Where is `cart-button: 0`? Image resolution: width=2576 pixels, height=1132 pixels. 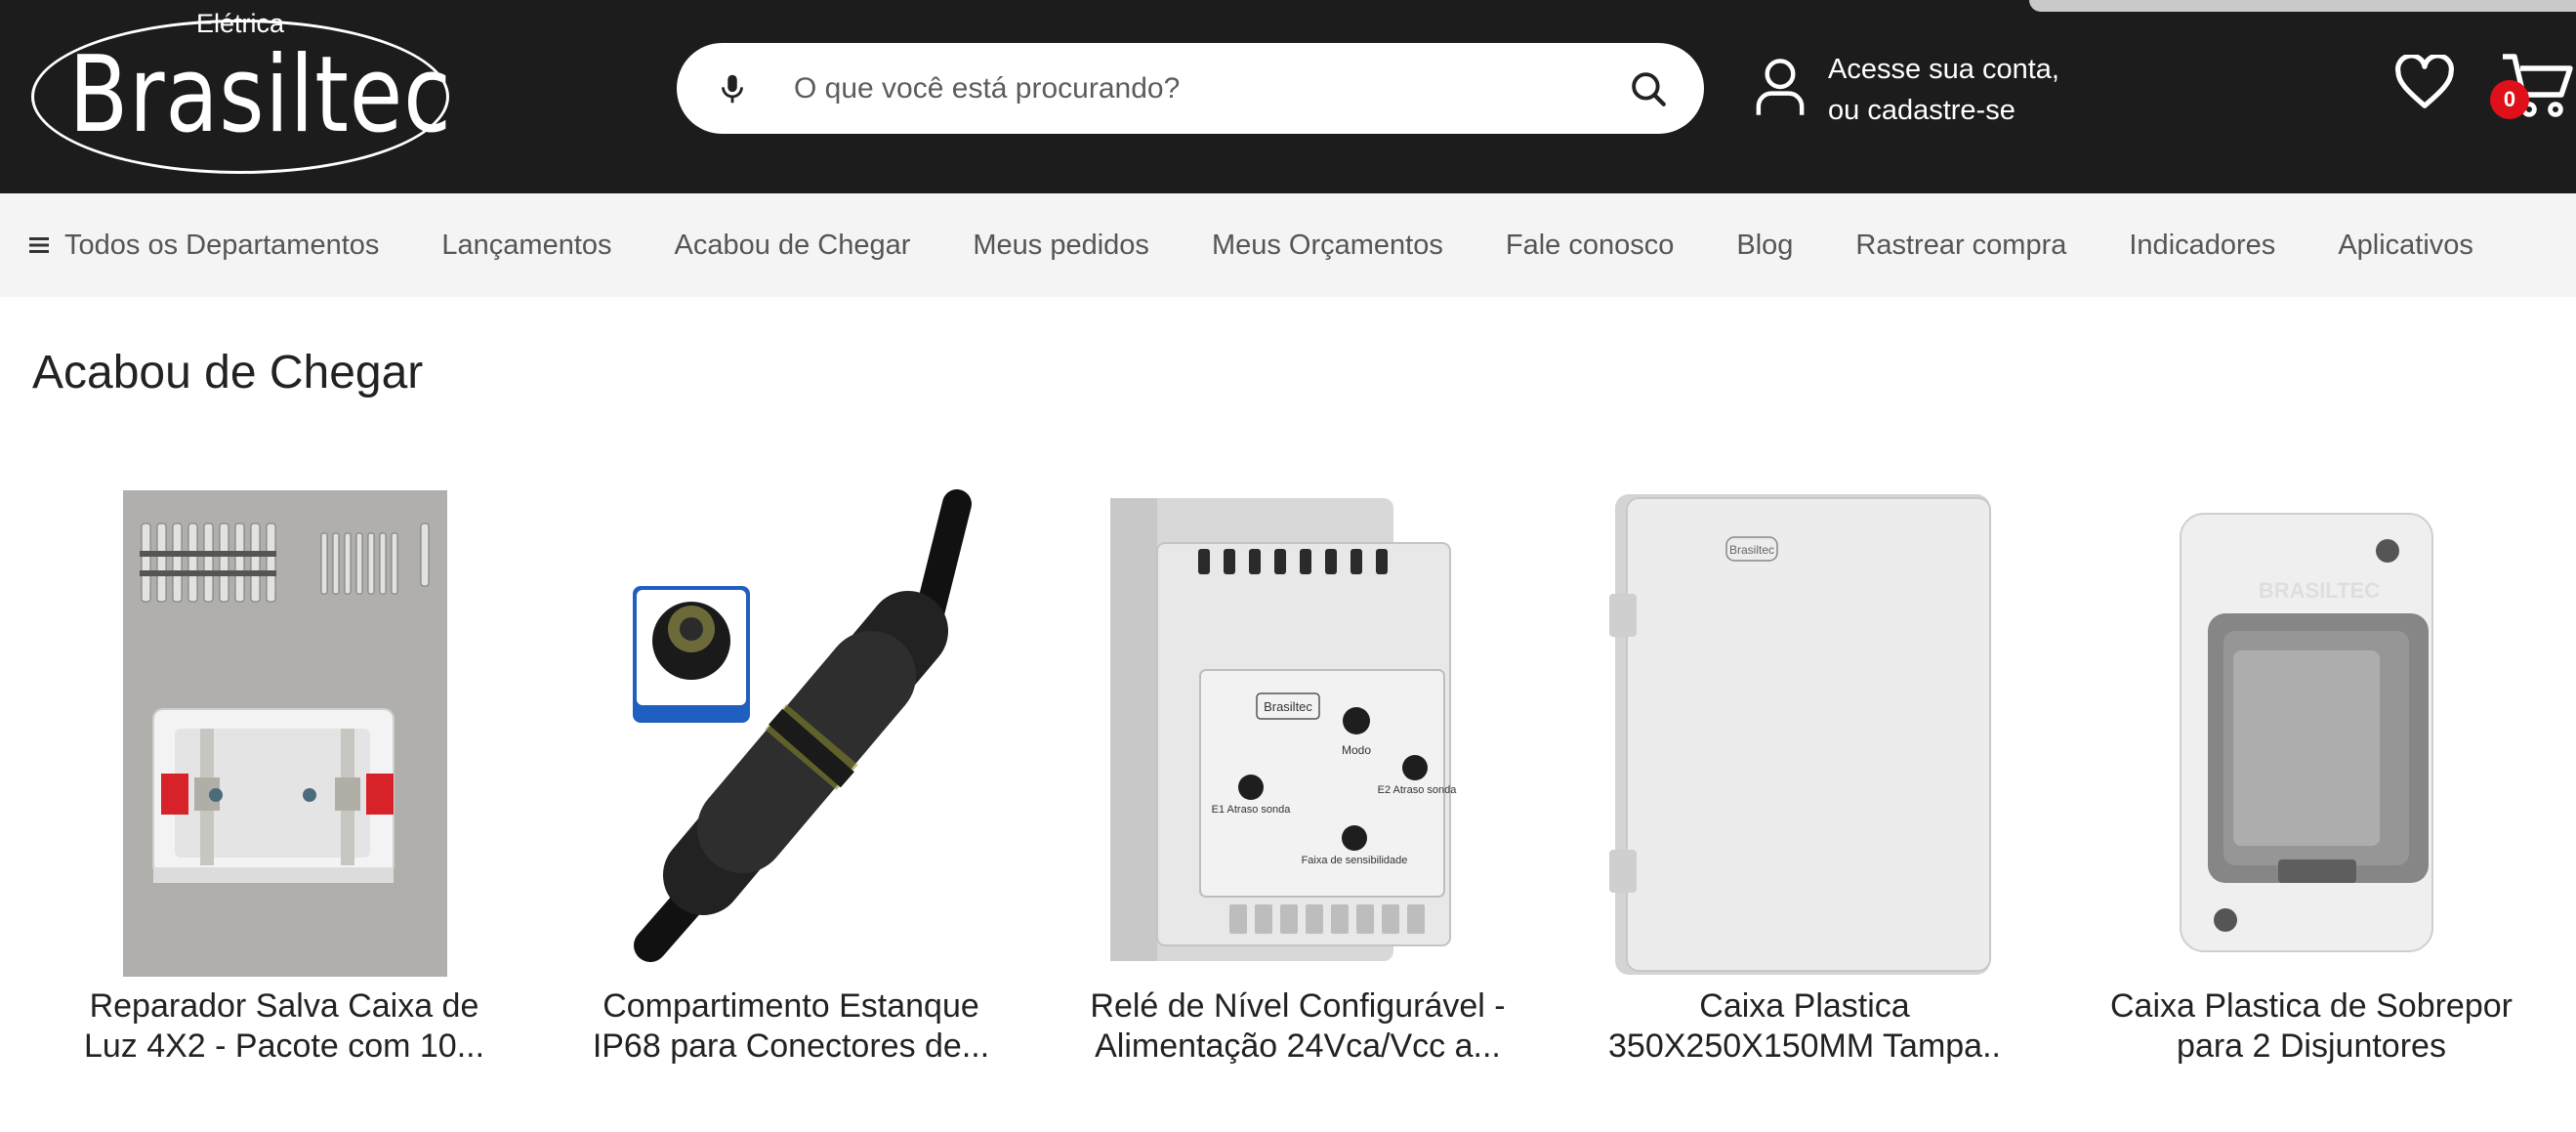 cart-button: 0 is located at coordinates (2533, 90).